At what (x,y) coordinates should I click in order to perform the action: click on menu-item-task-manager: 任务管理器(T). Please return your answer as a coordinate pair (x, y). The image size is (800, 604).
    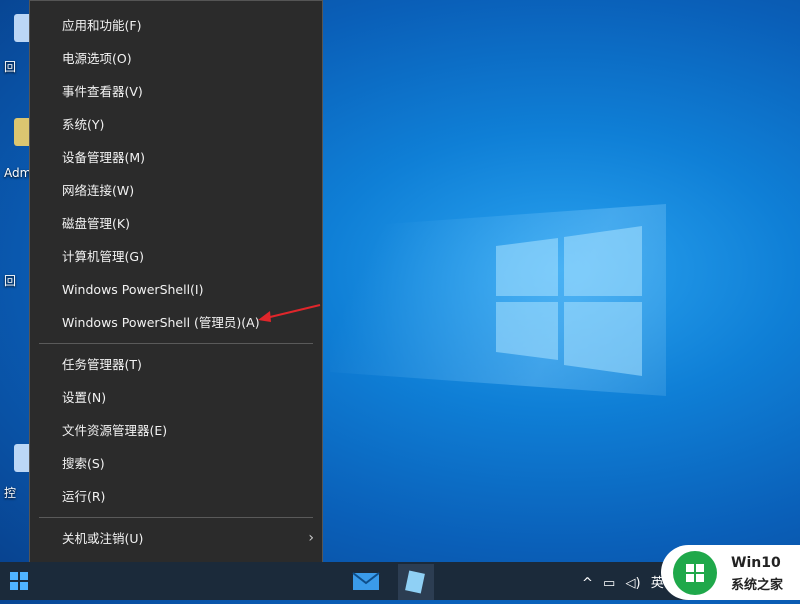
    Looking at the image, I should click on (176, 364).